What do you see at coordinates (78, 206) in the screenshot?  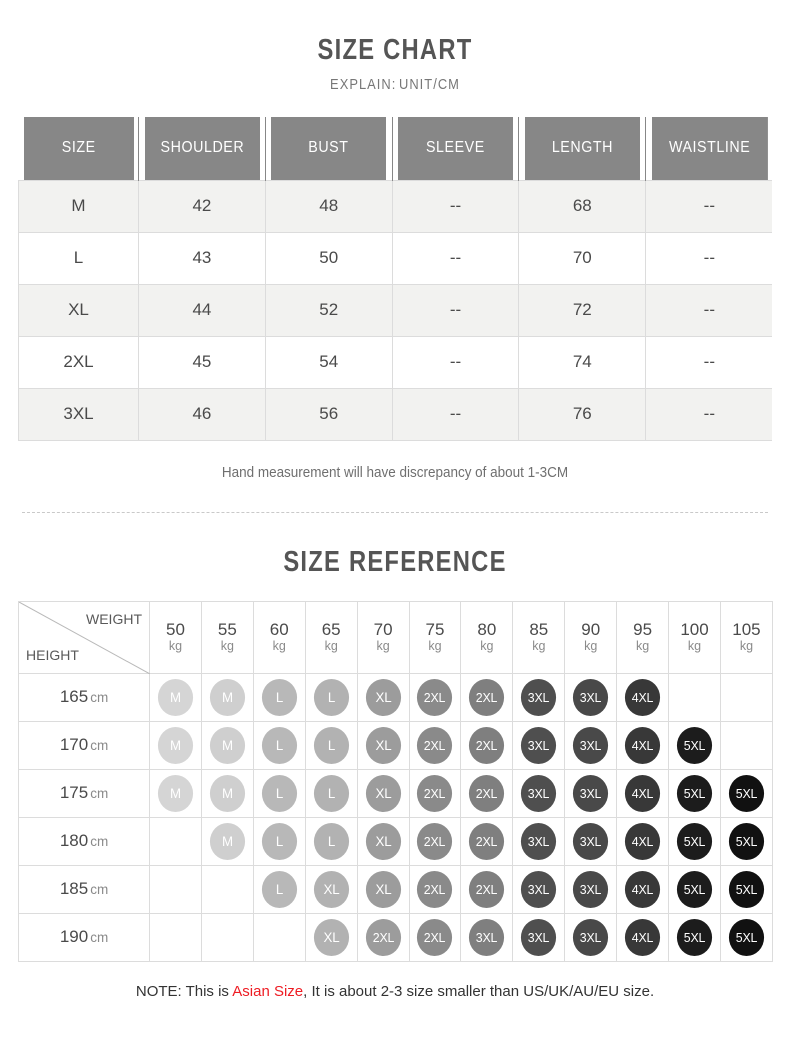 I see `size-label-cell: M` at bounding box center [78, 206].